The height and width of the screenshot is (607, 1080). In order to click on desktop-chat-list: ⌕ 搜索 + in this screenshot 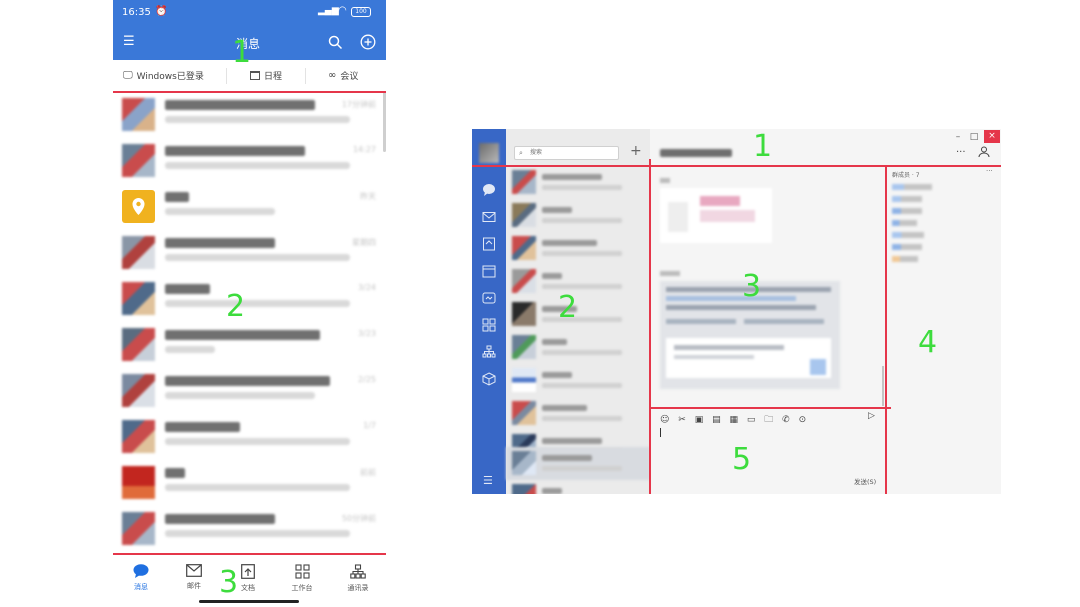, I will do `click(578, 311)`.